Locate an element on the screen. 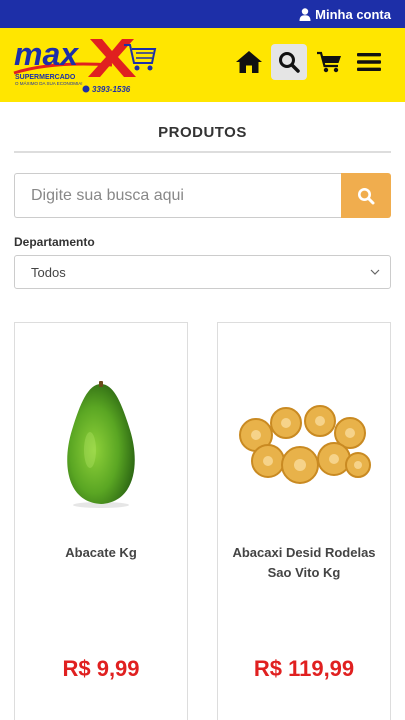 This screenshot has width=405, height=720. search-button is located at coordinates (366, 195).